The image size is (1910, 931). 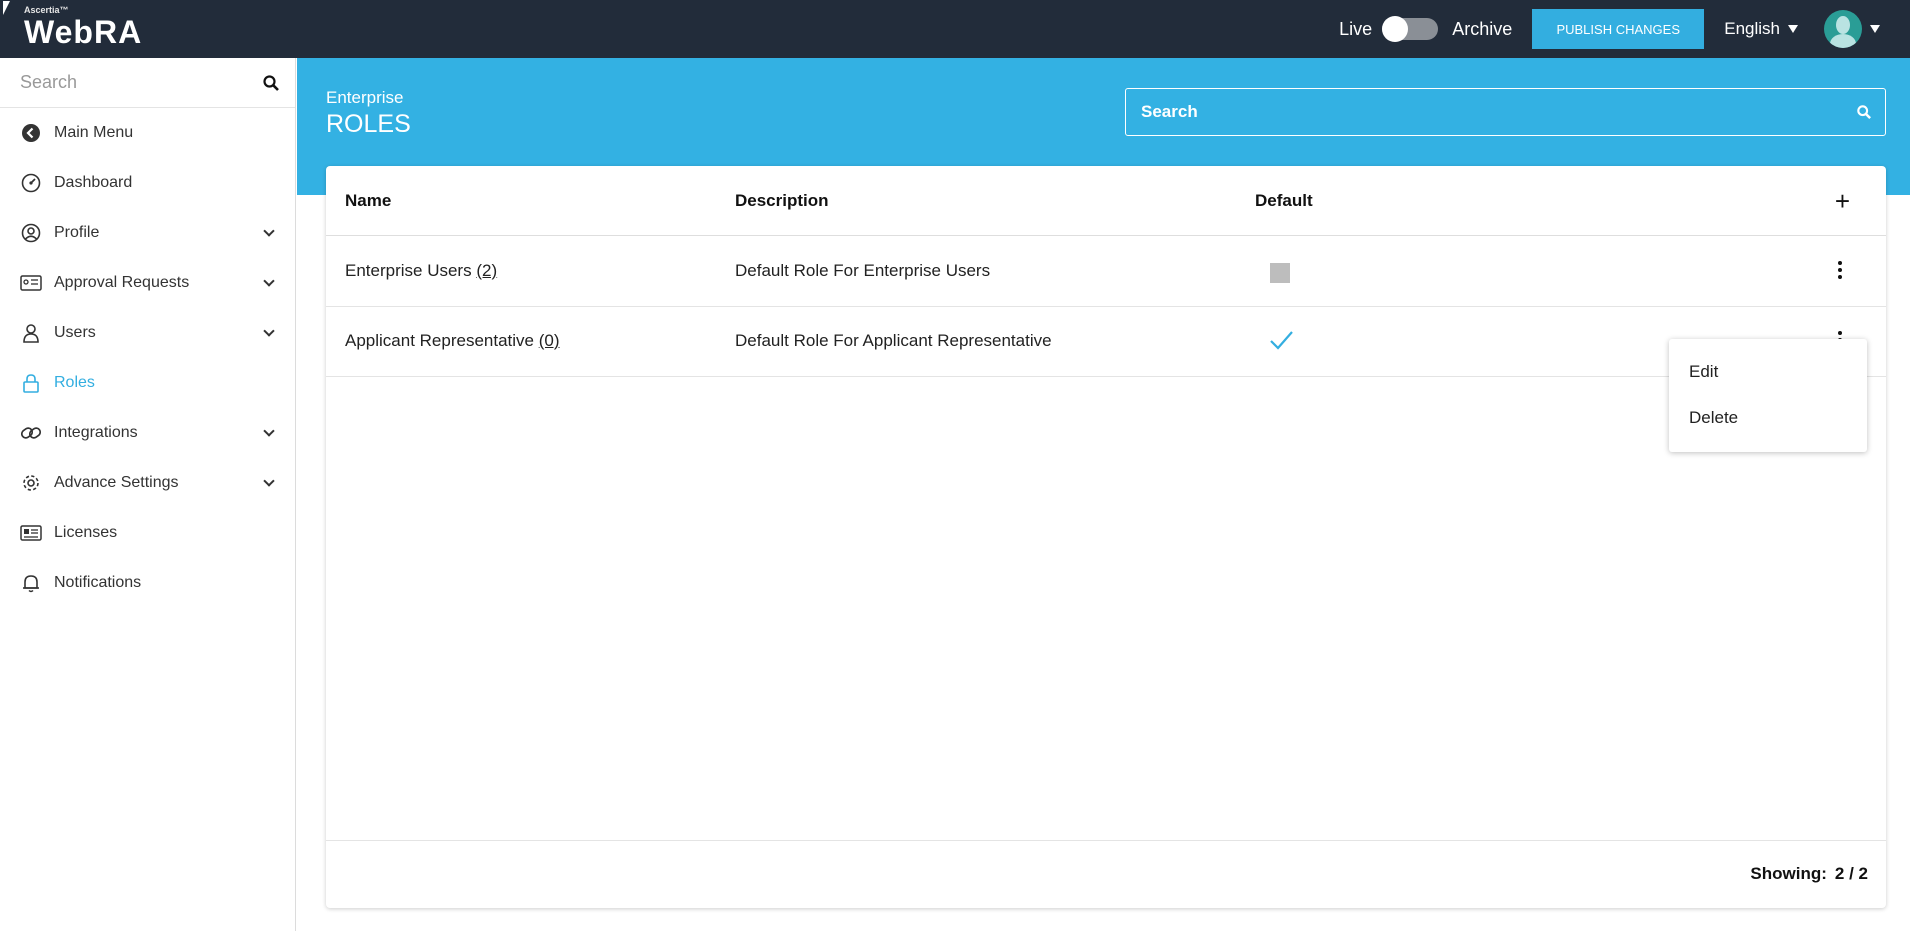 I want to click on check-icon, so click(x=1281, y=340).